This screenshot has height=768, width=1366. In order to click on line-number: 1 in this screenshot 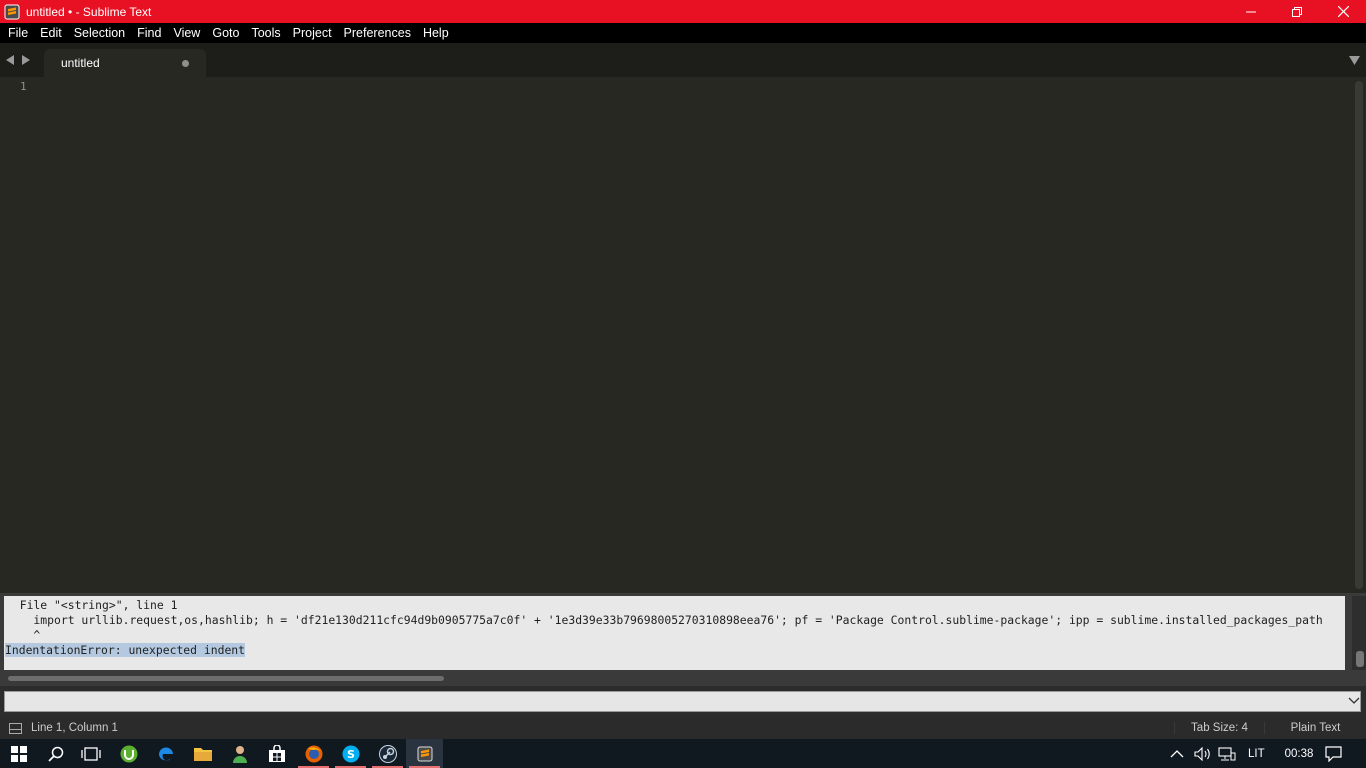, I will do `click(23, 86)`.